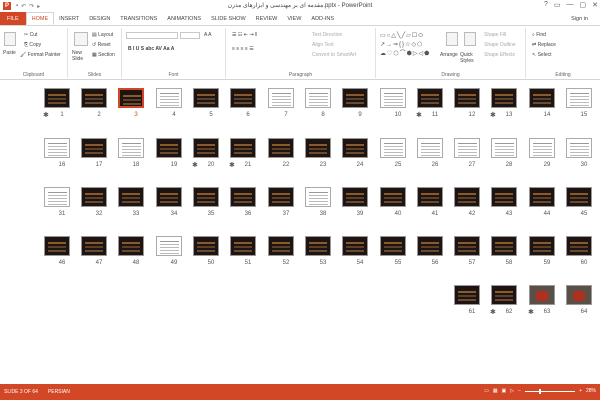 The width and height of the screenshot is (600, 400). Describe the element at coordinates (243, 49) in the screenshot. I see `align-icons: ≡ ≡ ≡ ≡ ☰` at that location.